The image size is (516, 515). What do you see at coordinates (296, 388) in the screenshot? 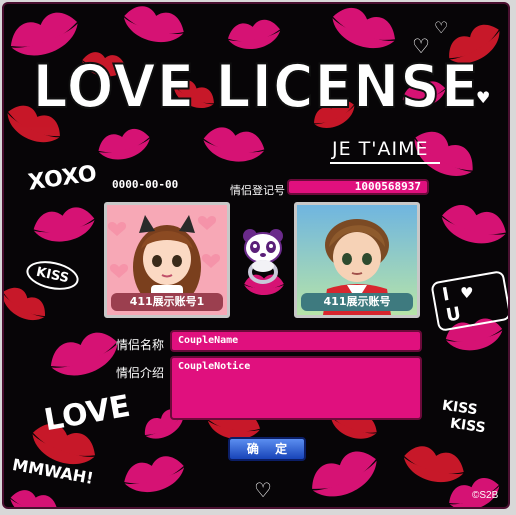
I see `couple-notice-field: CoupleNotice` at bounding box center [296, 388].